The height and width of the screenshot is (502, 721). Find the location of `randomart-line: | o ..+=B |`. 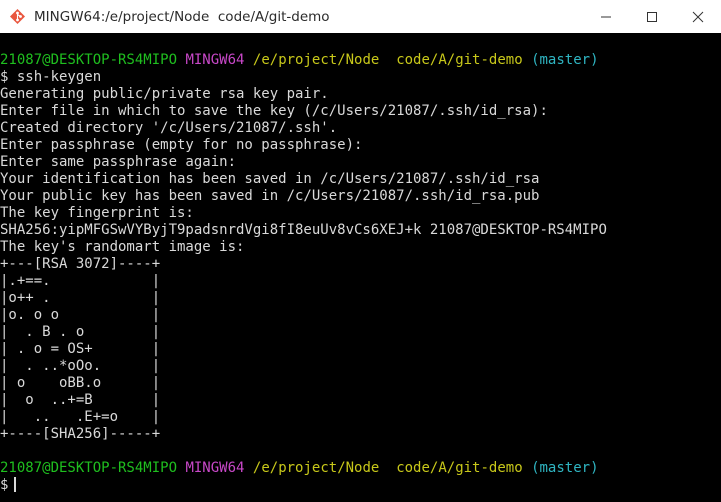

randomart-line: | o ..+=B | is located at coordinates (80, 400).